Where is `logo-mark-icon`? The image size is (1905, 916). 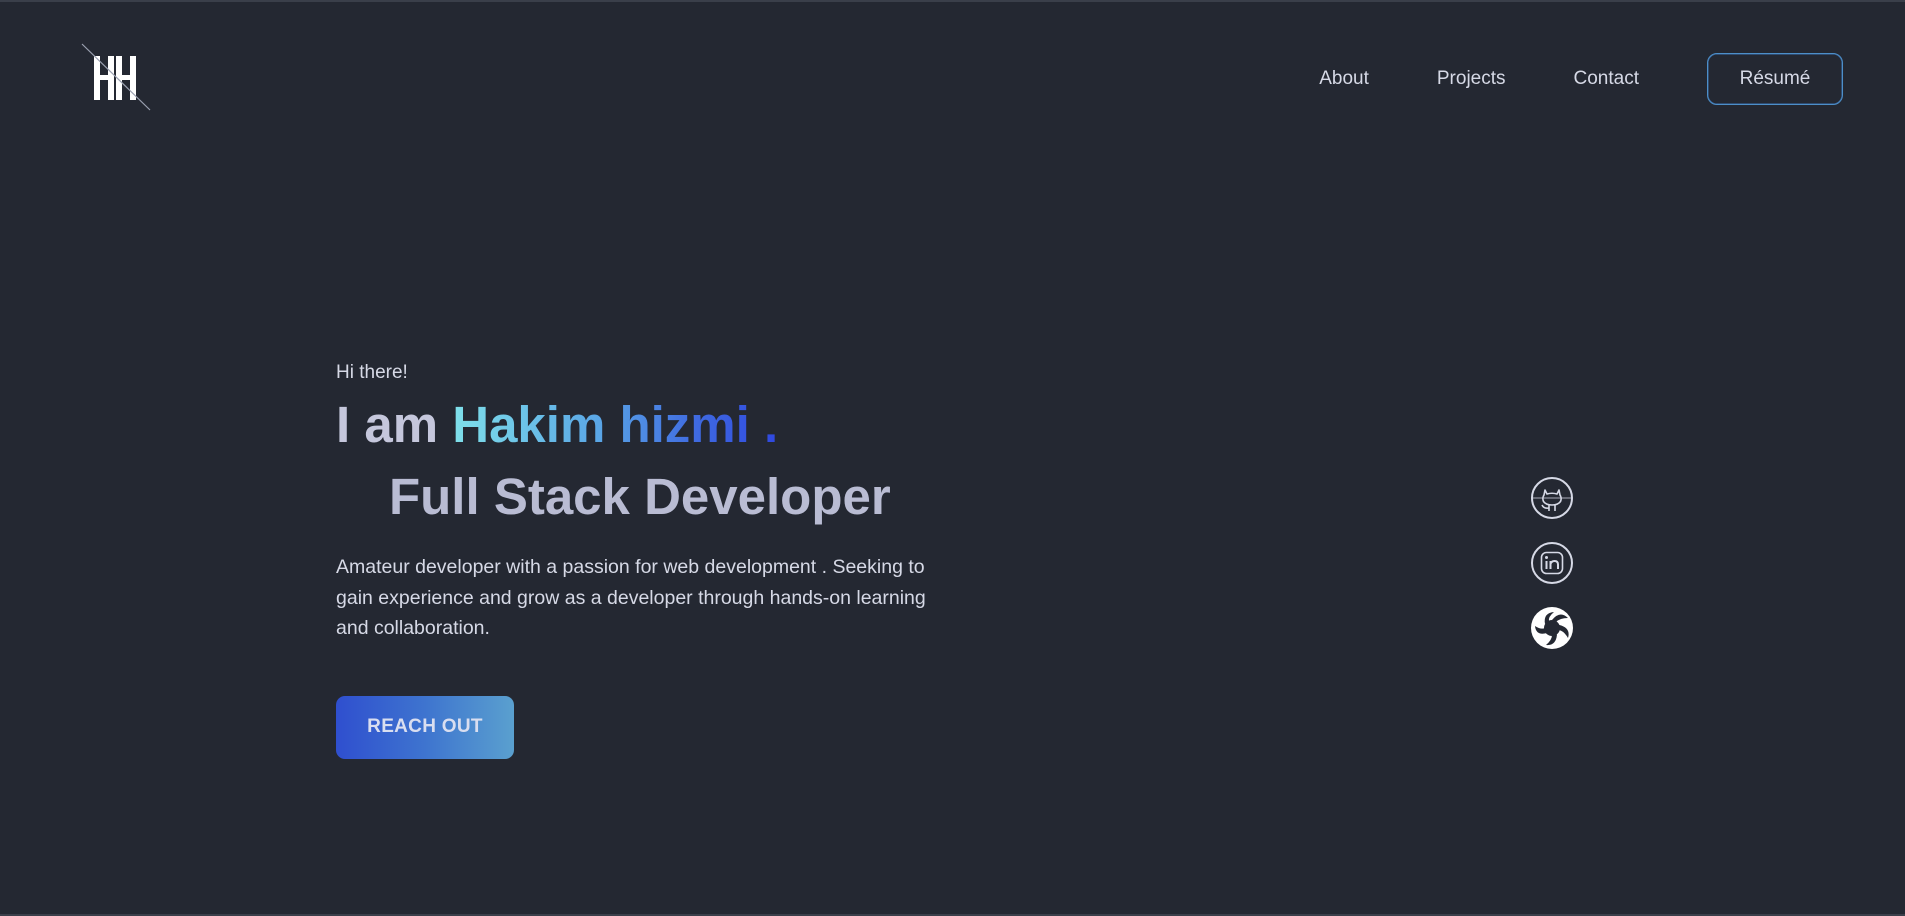
logo-mark-icon is located at coordinates (116, 77).